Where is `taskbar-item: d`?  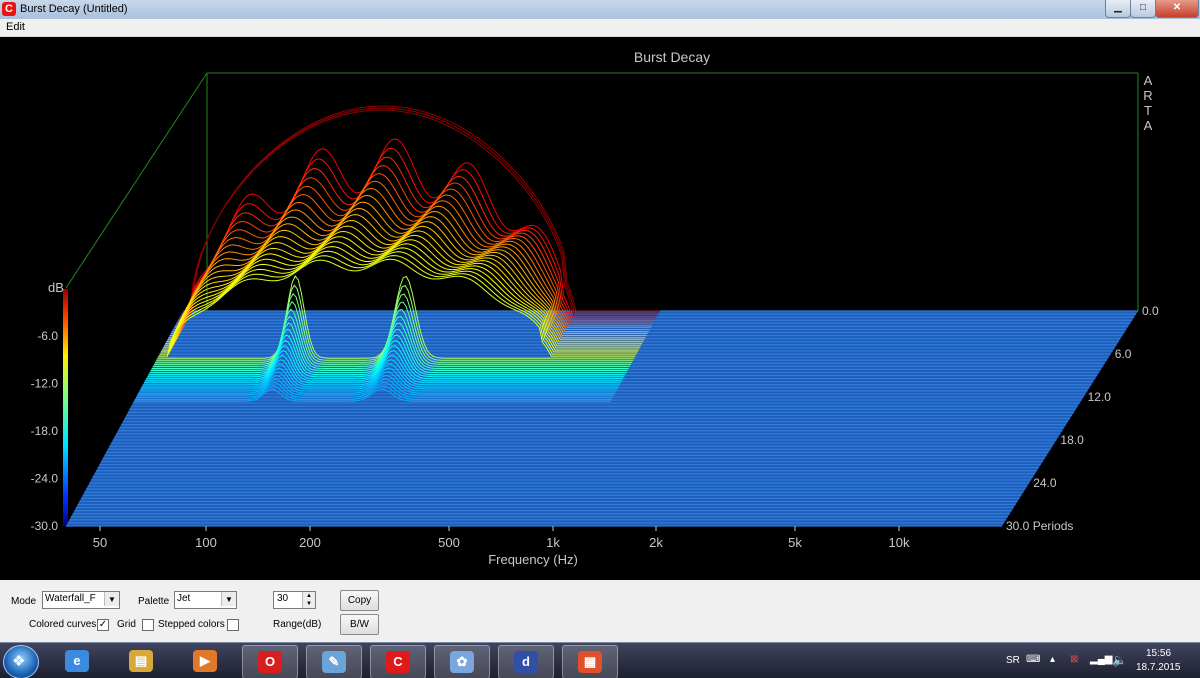
taskbar-item: d is located at coordinates (526, 661).